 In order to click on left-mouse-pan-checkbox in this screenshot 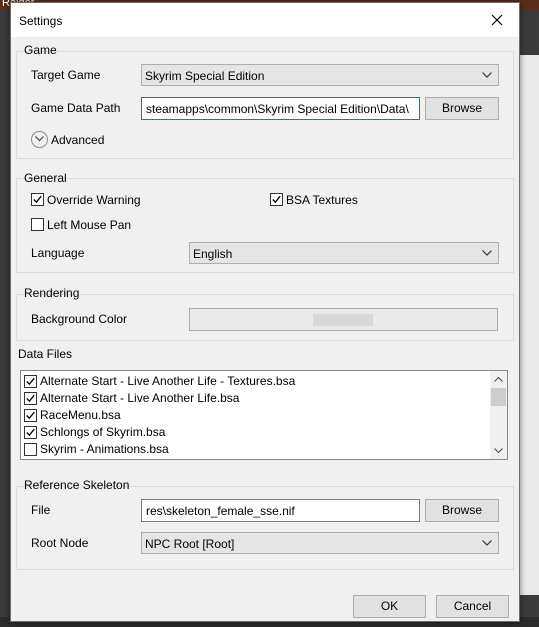, I will do `click(37, 224)`.